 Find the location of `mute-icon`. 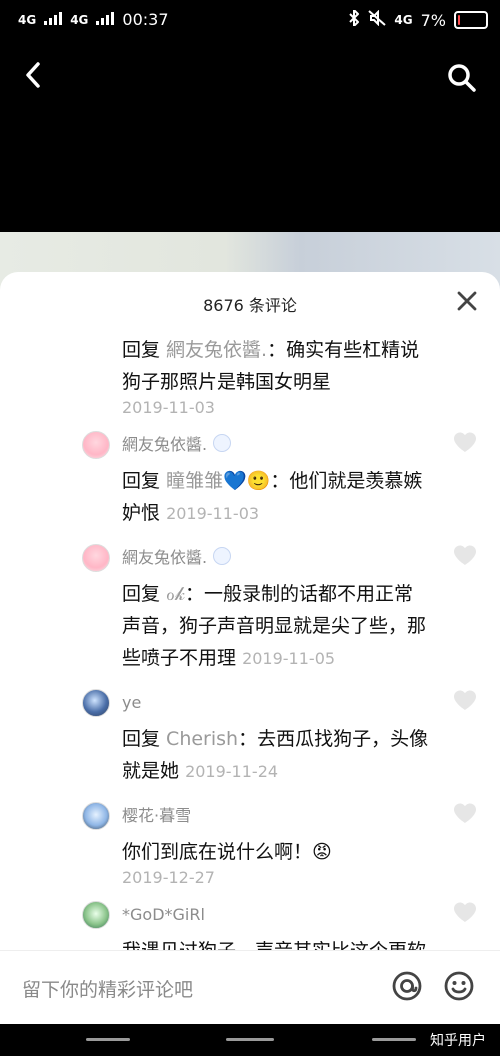

mute-icon is located at coordinates (377, 19).